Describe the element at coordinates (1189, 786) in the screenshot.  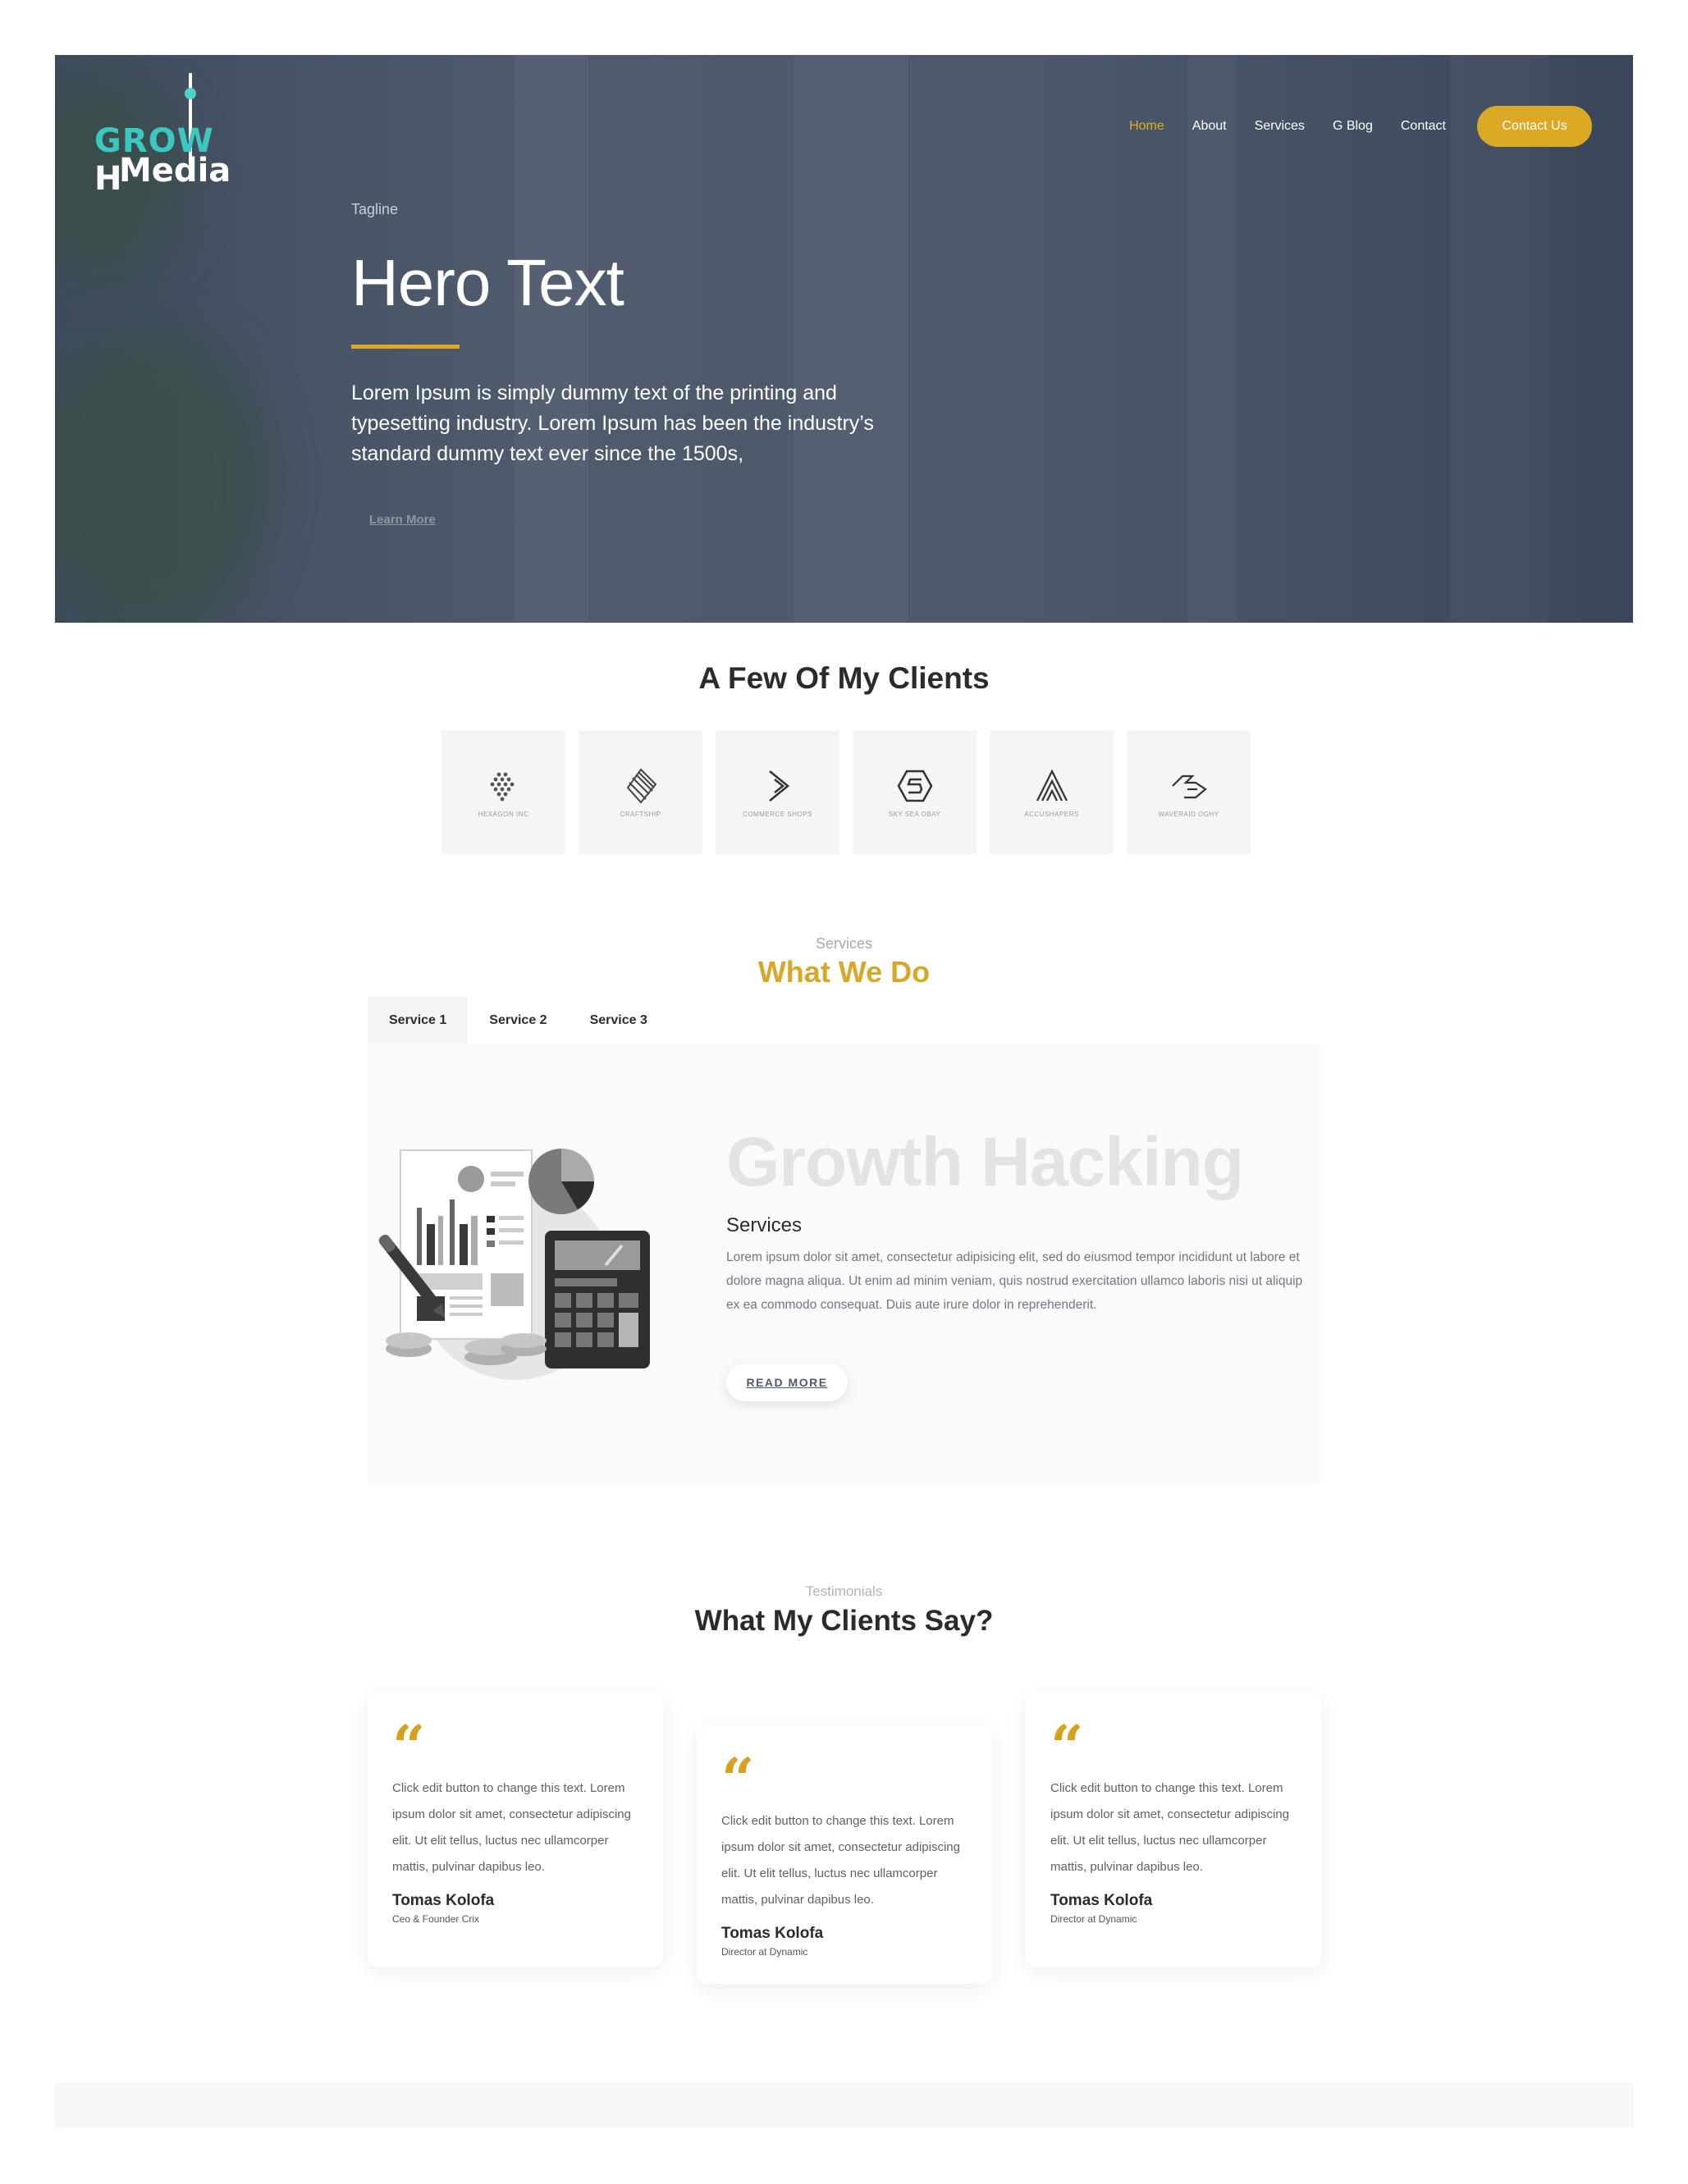
I see `folded-arrows-icon` at that location.